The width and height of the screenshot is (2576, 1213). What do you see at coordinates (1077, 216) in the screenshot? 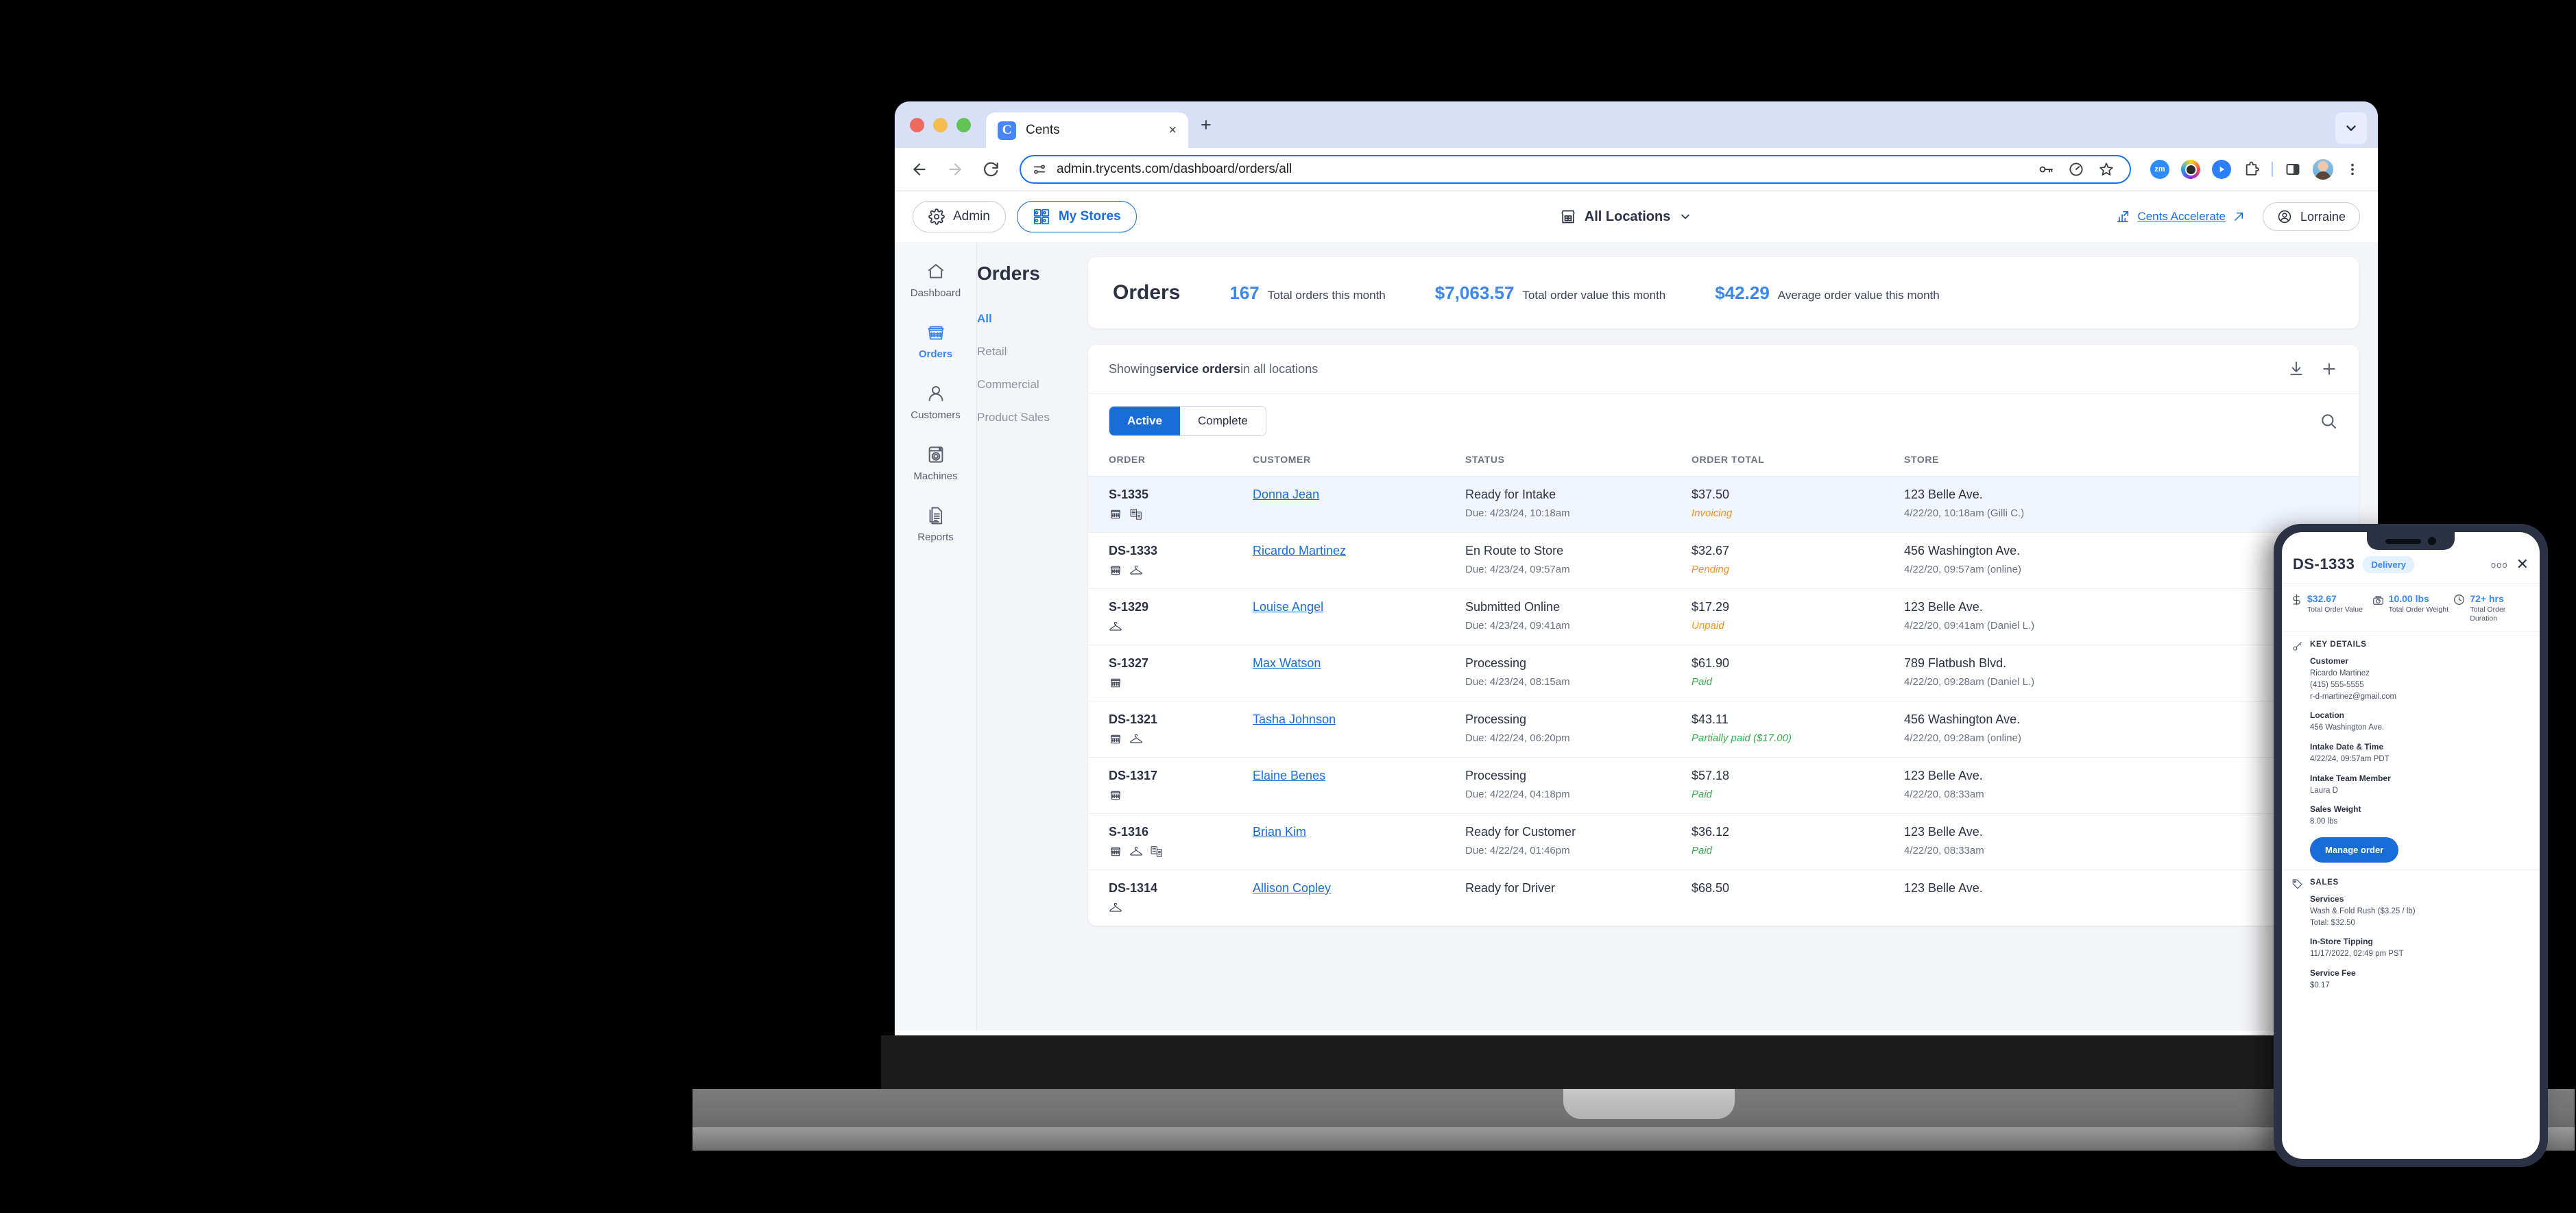
I see `my-stores-button: My Stores` at bounding box center [1077, 216].